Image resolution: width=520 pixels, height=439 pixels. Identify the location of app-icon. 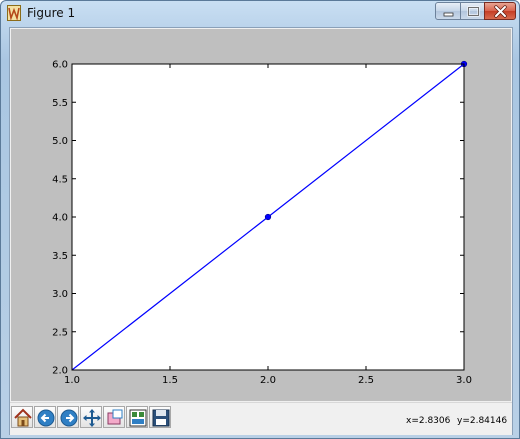
(14, 13).